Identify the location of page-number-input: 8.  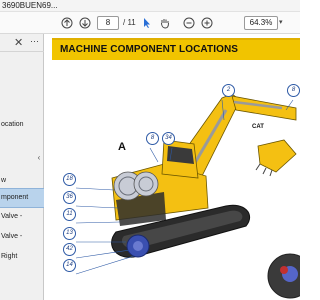
(108, 23).